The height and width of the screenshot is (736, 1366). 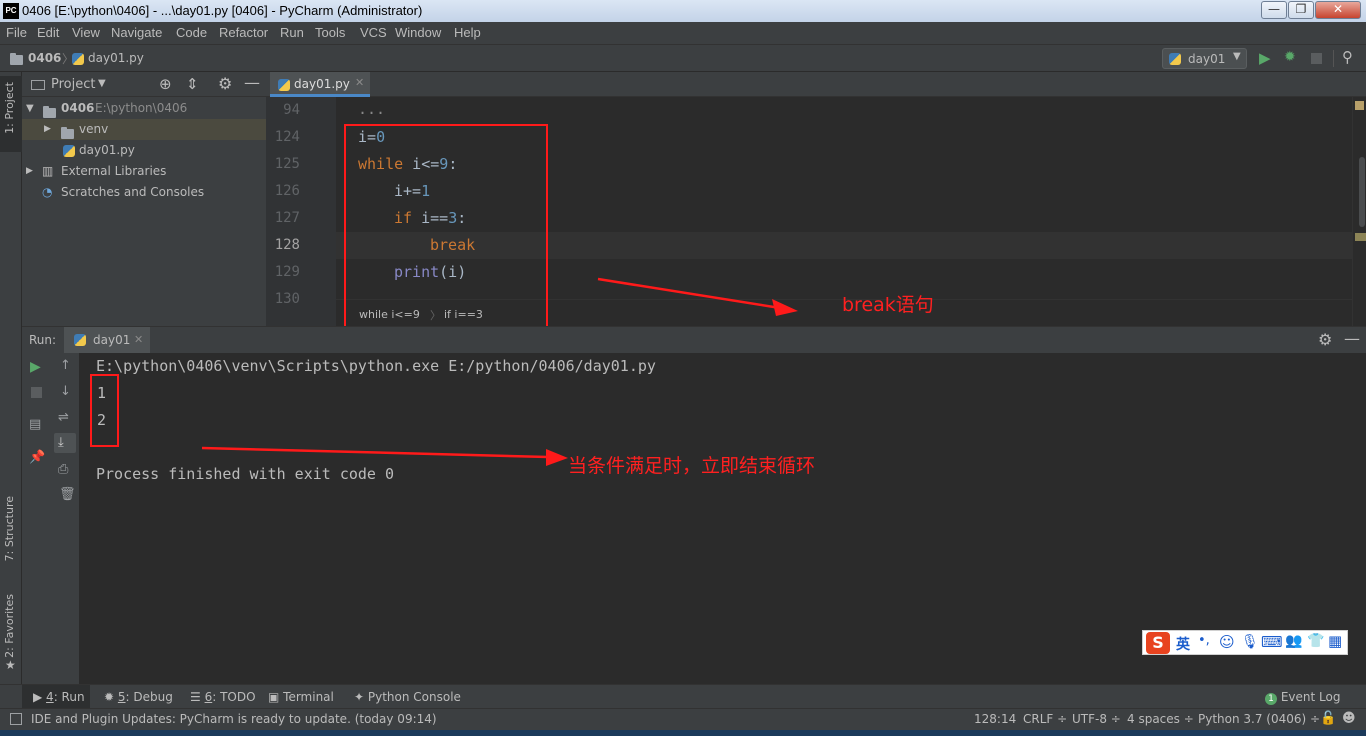 I want to click on python-interpreter: Python 3.7 (0406) ÷, so click(x=1259, y=719).